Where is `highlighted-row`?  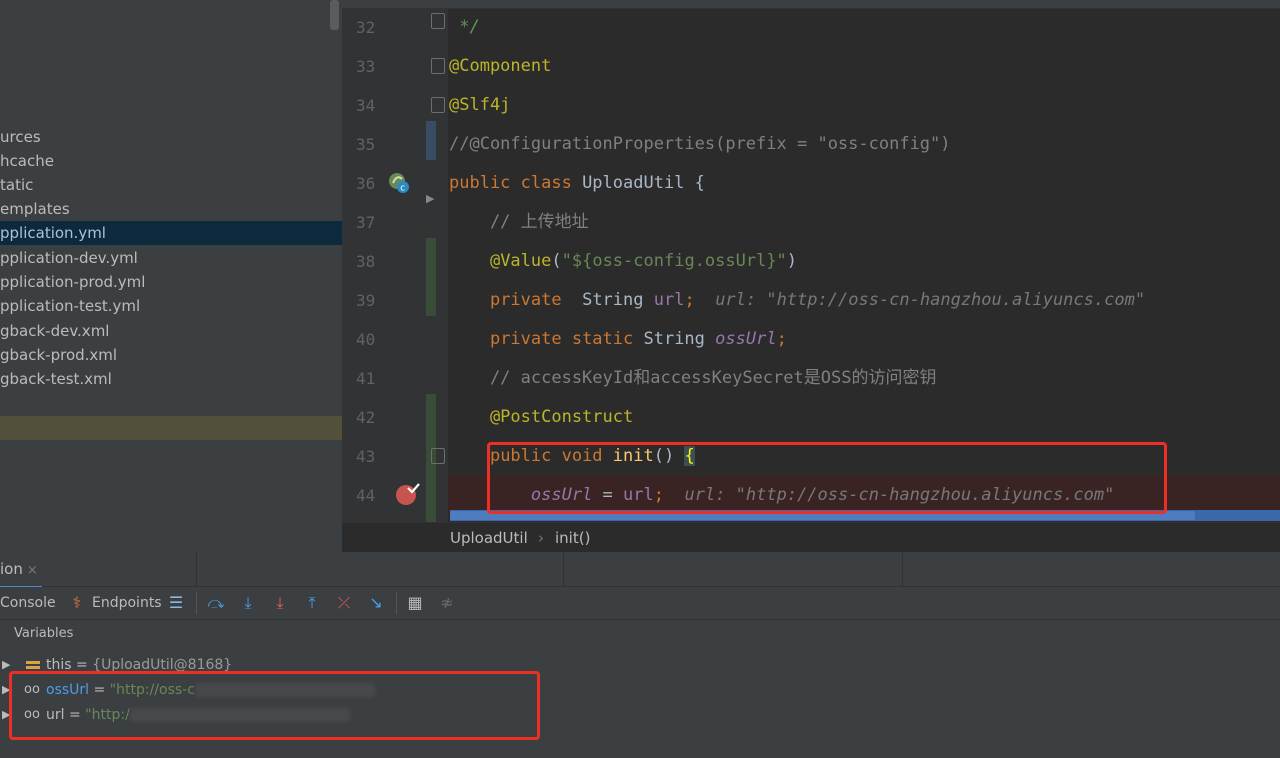 highlighted-row is located at coordinates (171, 428).